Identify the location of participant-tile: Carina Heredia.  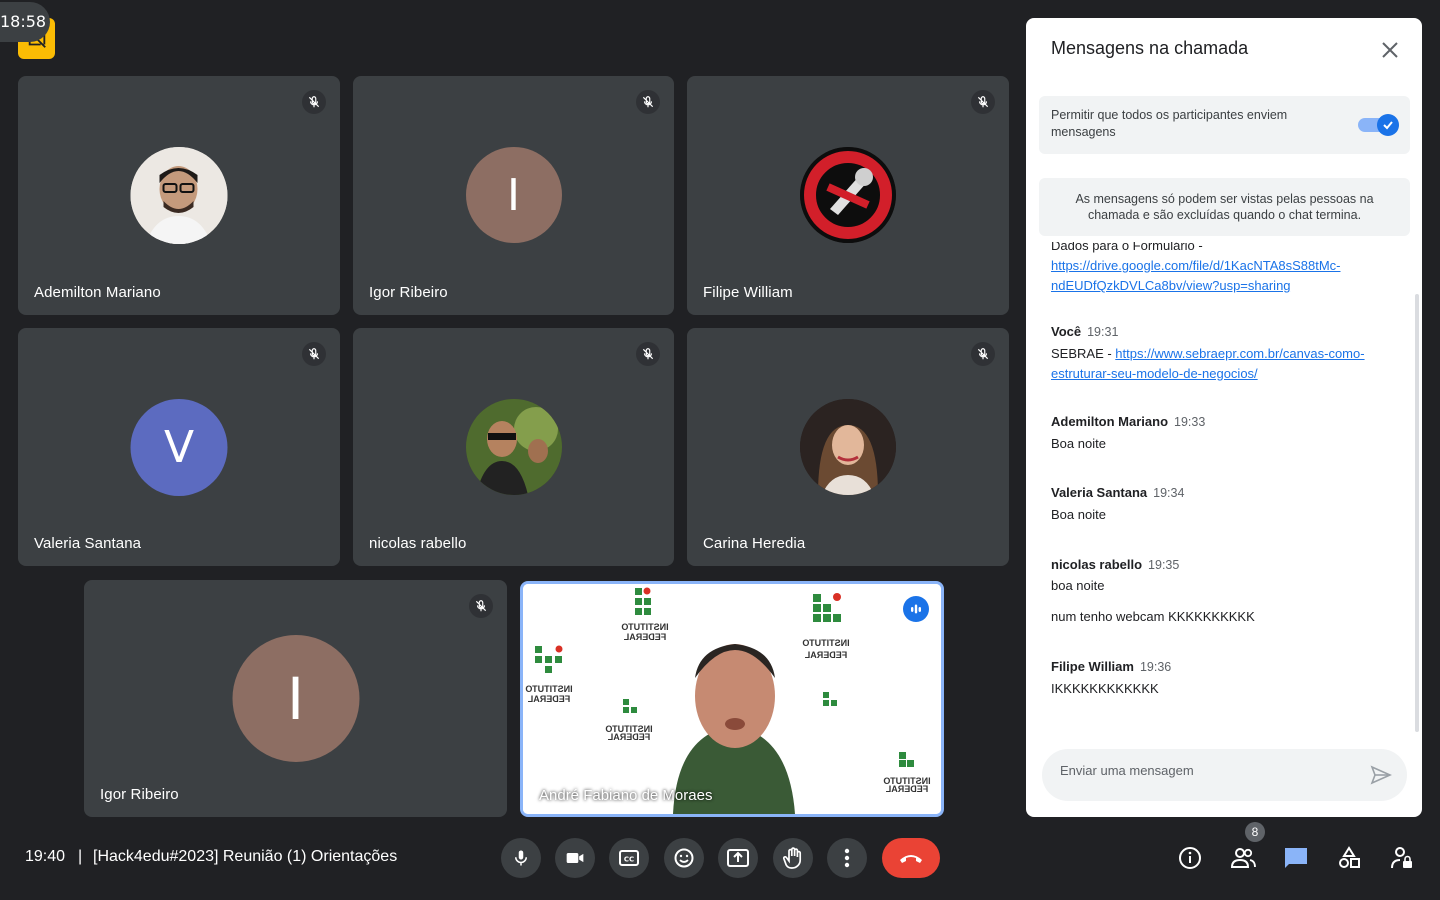
(848, 447).